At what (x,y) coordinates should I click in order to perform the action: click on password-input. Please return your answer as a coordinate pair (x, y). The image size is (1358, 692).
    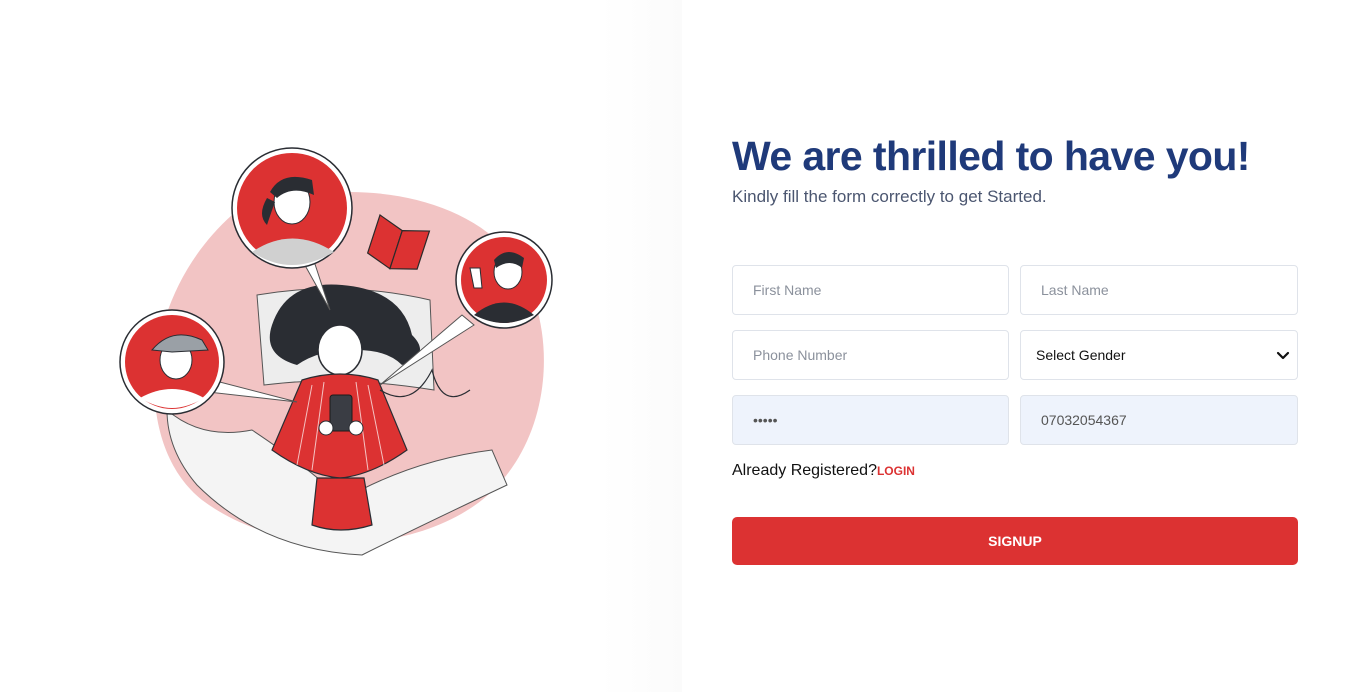
    Looking at the image, I should click on (870, 420).